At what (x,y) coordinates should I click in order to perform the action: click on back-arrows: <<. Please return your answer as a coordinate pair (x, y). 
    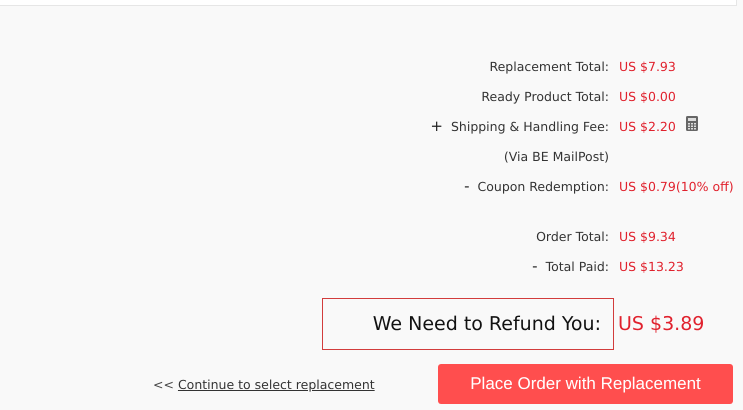
    Looking at the image, I should click on (163, 384).